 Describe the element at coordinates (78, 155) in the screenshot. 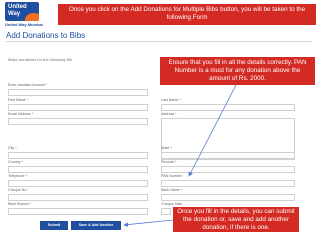

I see `city-input` at that location.